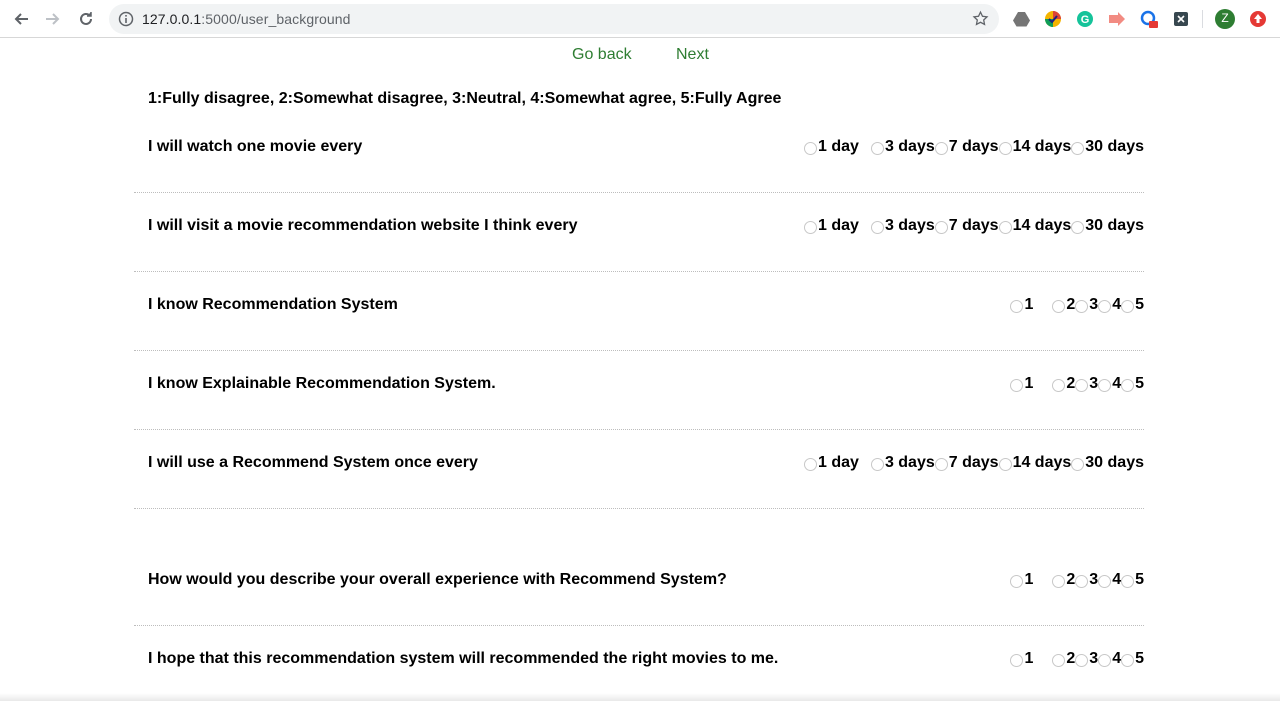  What do you see at coordinates (1117, 383) in the screenshot?
I see `option-label: 4` at bounding box center [1117, 383].